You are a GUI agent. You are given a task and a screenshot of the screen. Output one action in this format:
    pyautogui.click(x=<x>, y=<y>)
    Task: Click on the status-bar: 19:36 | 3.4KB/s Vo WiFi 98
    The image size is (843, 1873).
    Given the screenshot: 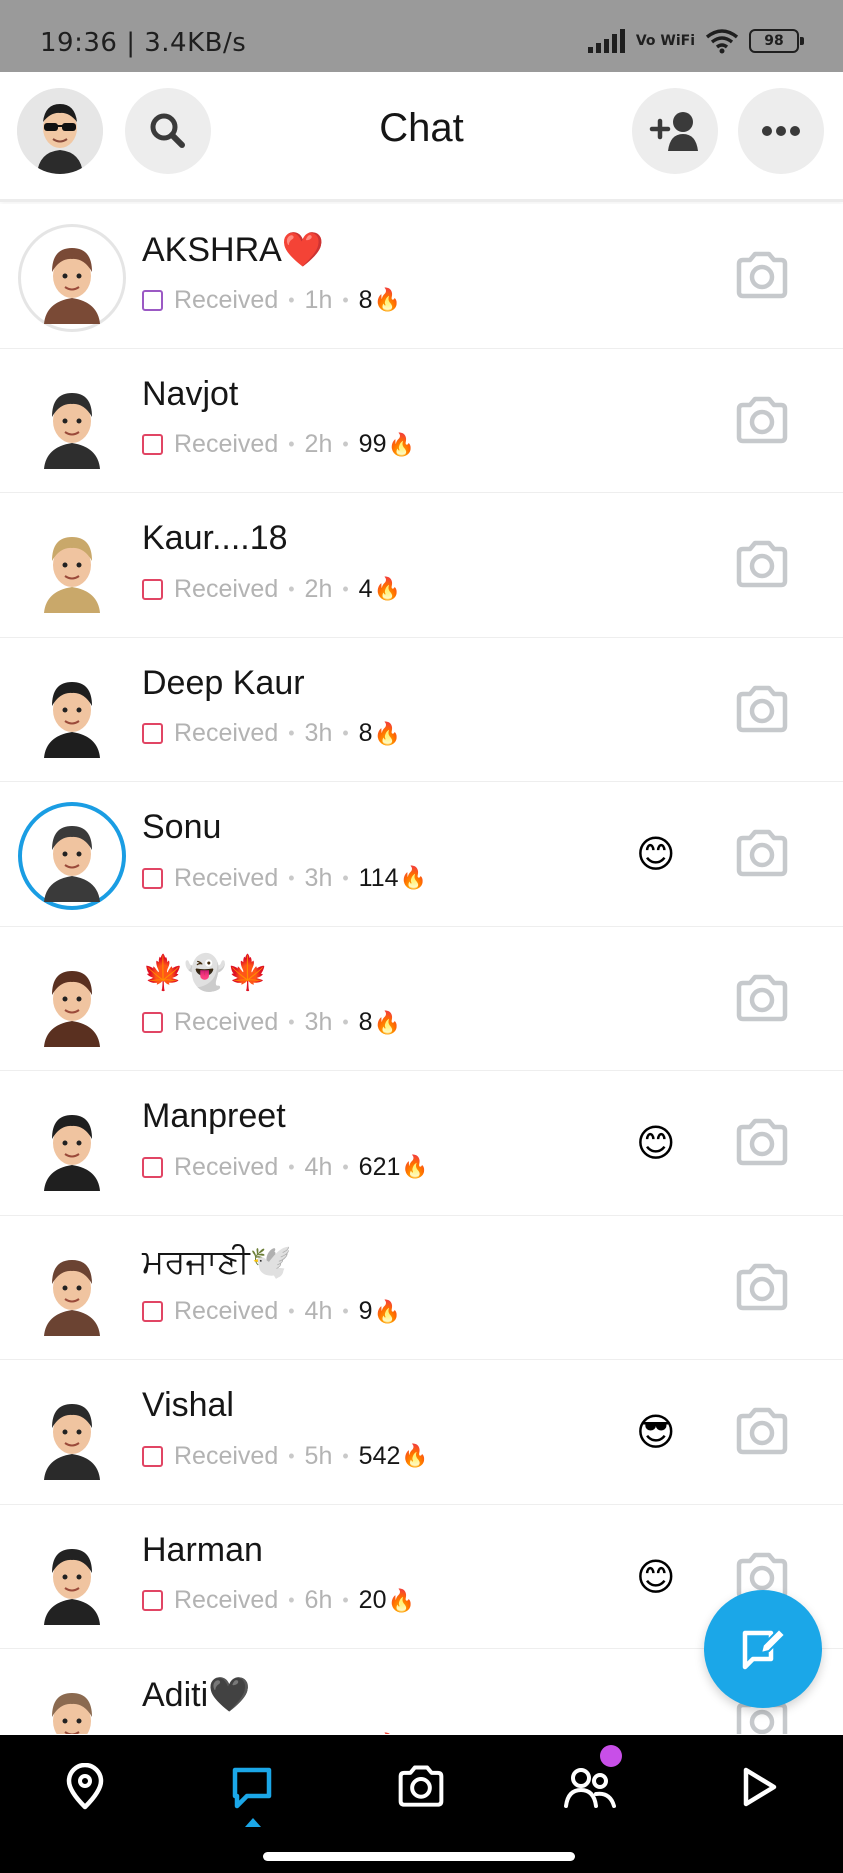 What is the action you would take?
    pyautogui.click(x=421, y=36)
    